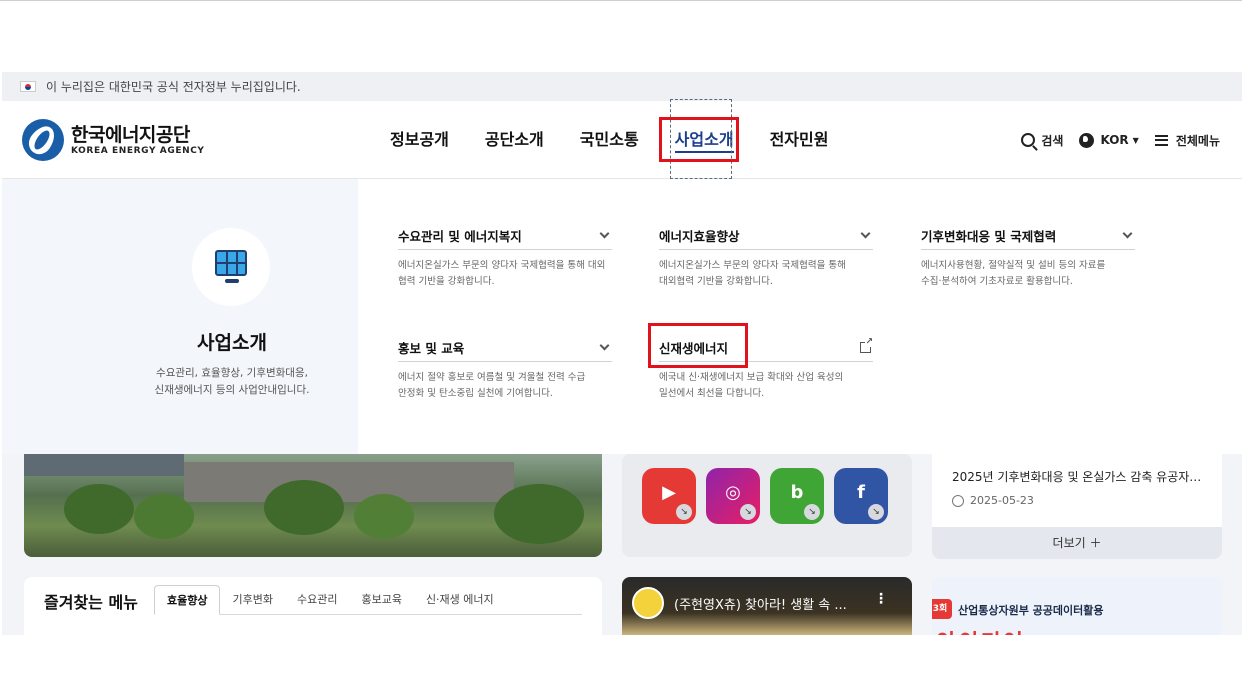 The height and width of the screenshot is (700, 1242). I want to click on korea-flag-icon, so click(28, 86).